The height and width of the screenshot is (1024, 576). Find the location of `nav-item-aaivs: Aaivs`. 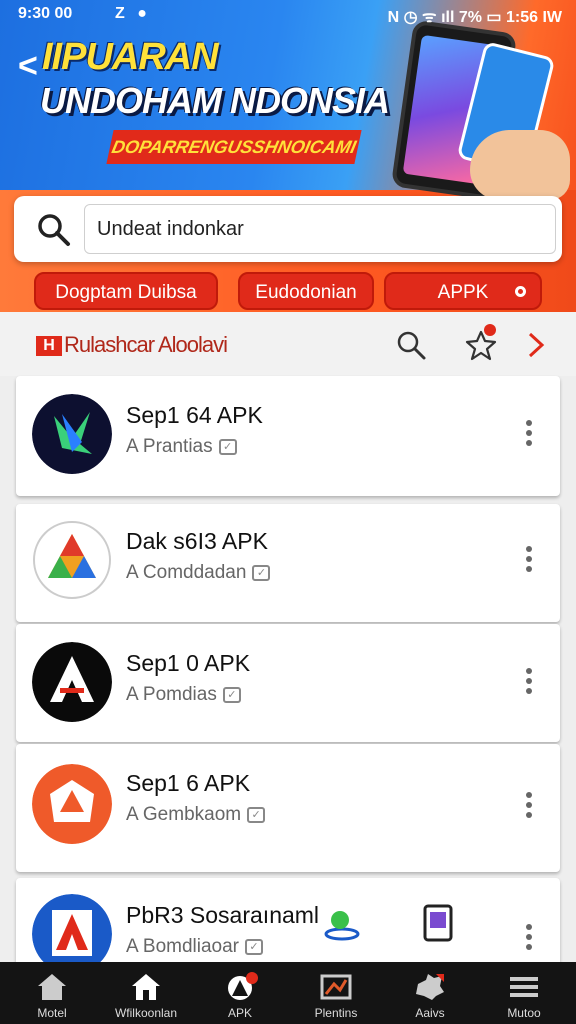

nav-item-aaivs: Aaivs is located at coordinates (430, 993).